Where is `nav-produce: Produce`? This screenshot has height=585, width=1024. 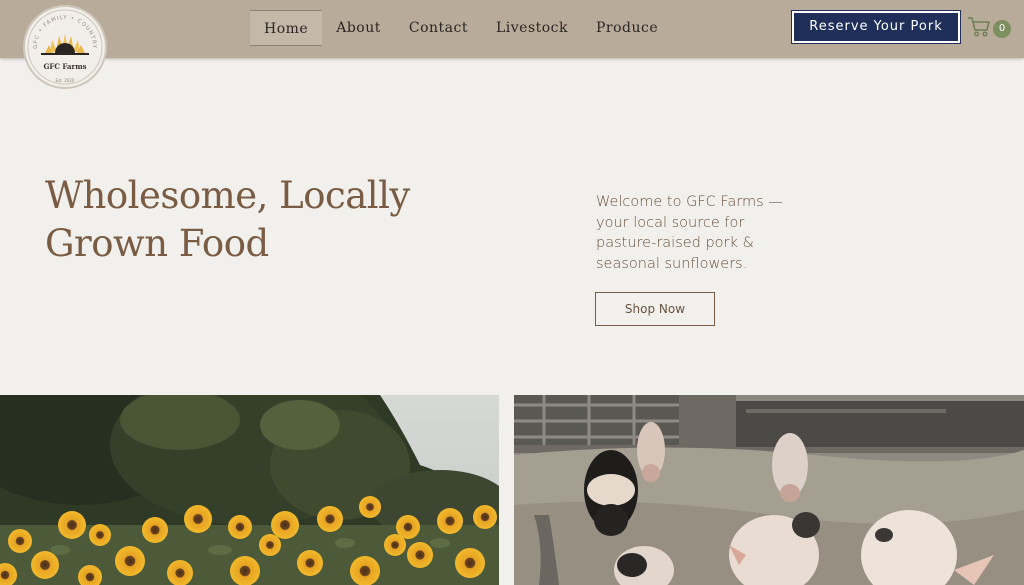 nav-produce: Produce is located at coordinates (627, 28).